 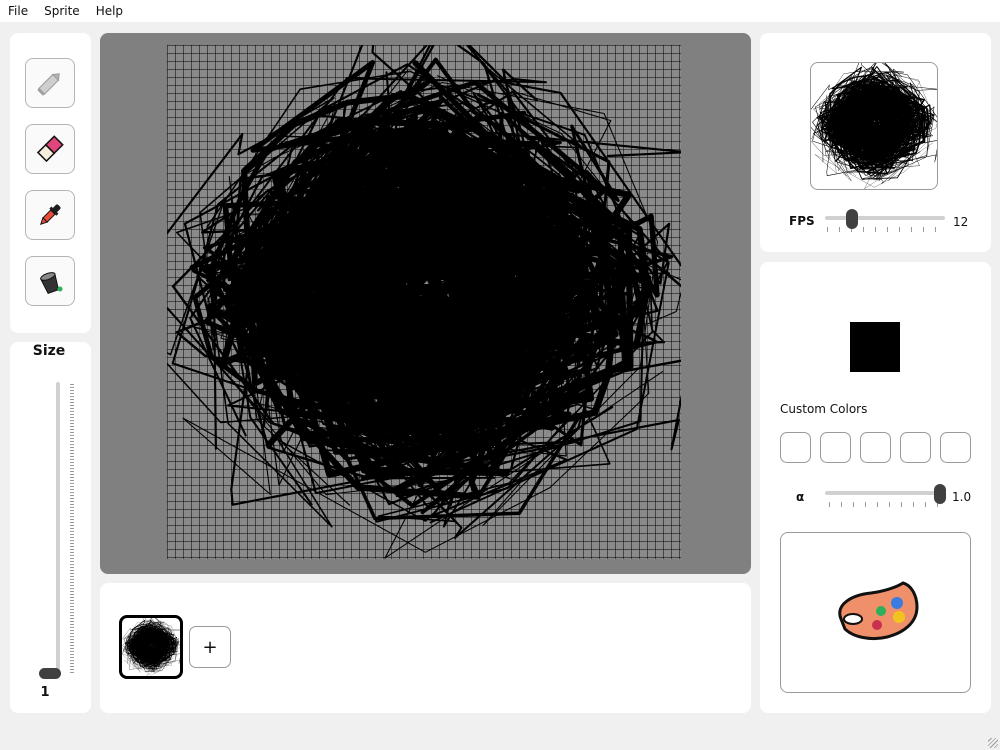 What do you see at coordinates (800, 497) in the screenshot?
I see `alpha-label: α` at bounding box center [800, 497].